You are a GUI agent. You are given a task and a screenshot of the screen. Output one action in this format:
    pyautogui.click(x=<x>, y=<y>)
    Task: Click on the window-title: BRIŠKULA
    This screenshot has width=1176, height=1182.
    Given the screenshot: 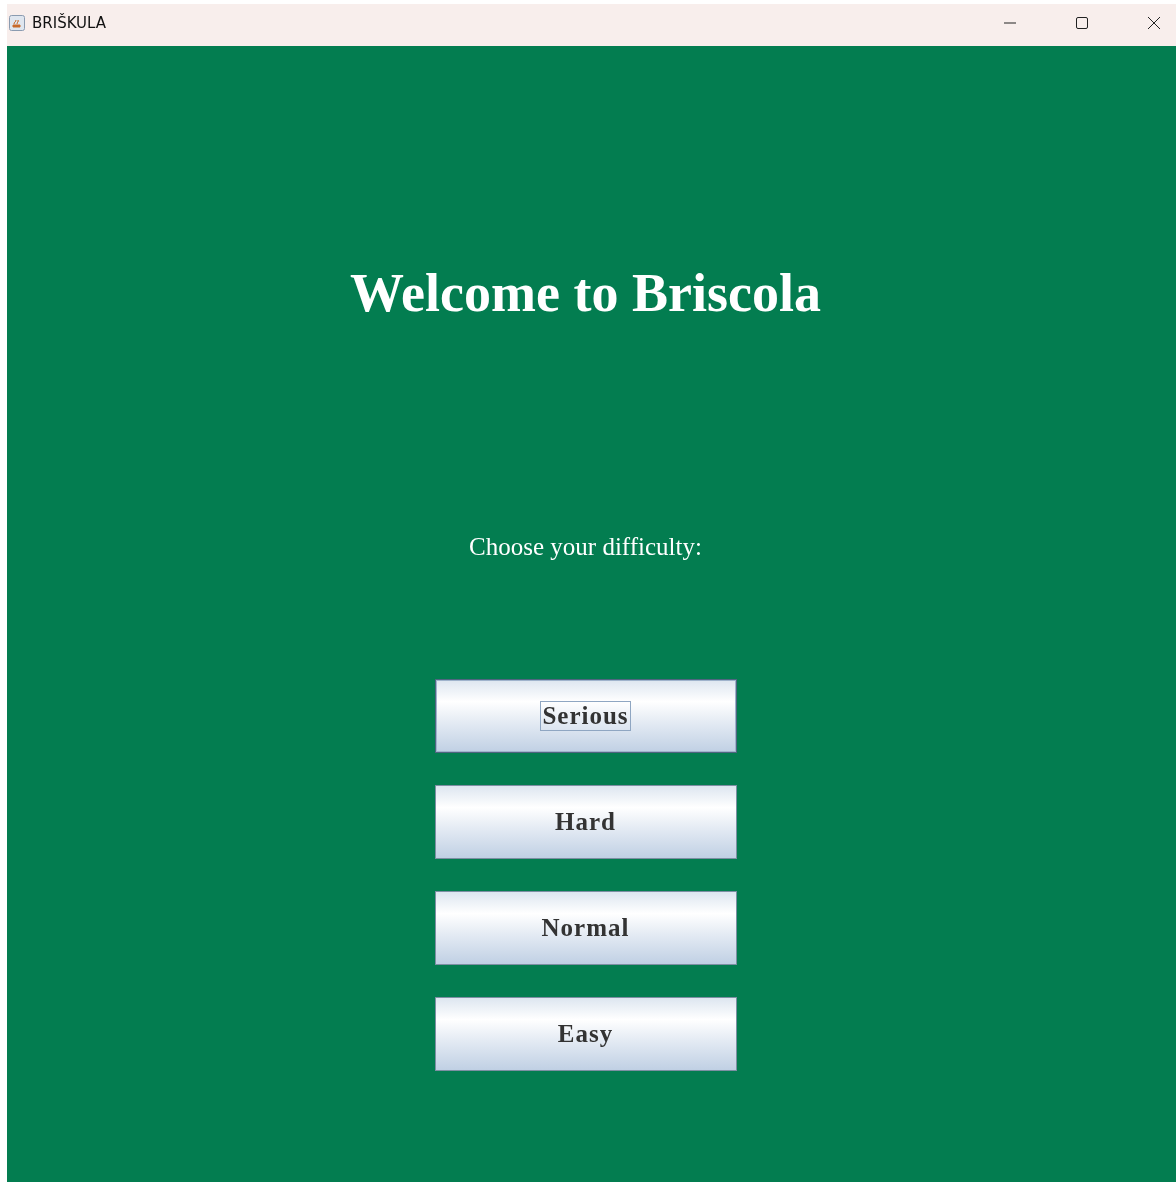 What is the action you would take?
    pyautogui.click(x=69, y=23)
    